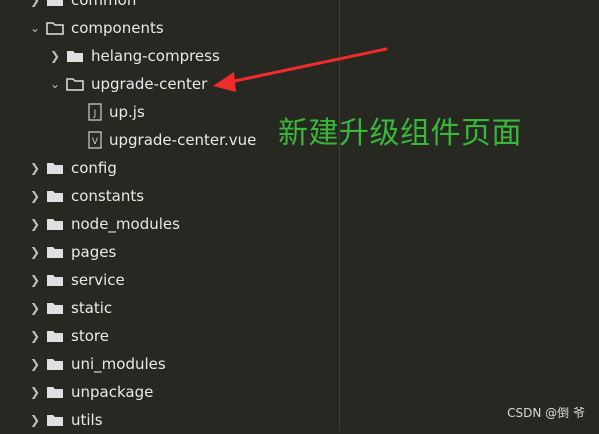 This screenshot has height=434, width=599. Describe the element at coordinates (300, 69) in the screenshot. I see `annotation-arrow` at that location.